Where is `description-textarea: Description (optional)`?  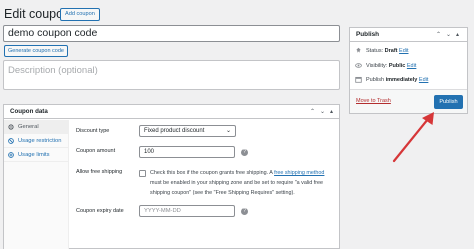 description-textarea: Description (optional) is located at coordinates (171, 75).